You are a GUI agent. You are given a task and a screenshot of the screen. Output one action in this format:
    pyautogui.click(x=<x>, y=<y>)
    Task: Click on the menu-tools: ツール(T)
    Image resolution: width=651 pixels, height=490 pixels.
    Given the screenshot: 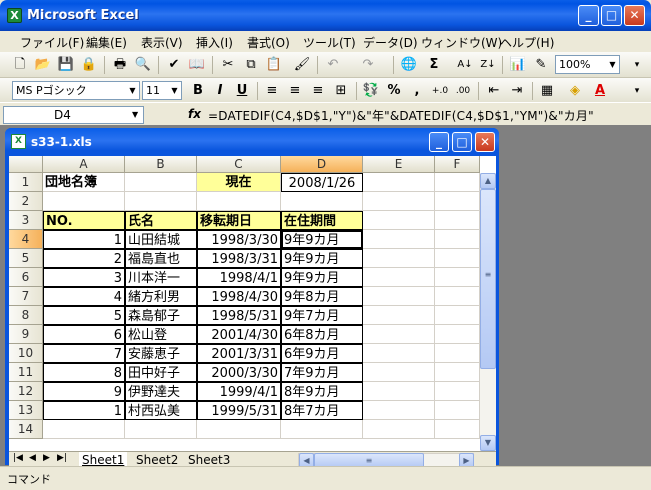 What is the action you would take?
    pyautogui.click(x=329, y=42)
    